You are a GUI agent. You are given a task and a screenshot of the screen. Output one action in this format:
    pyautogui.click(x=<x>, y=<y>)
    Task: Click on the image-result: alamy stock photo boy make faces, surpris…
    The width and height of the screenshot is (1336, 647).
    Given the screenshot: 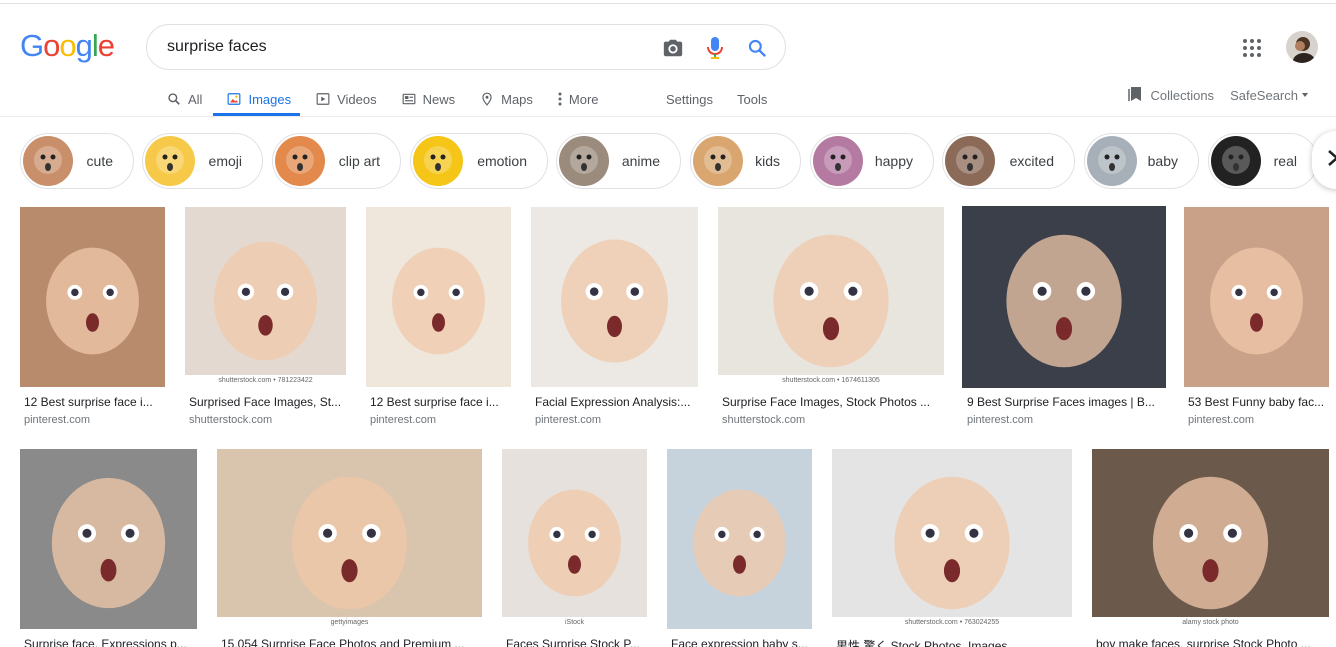 What is the action you would take?
    pyautogui.click(x=1210, y=548)
    